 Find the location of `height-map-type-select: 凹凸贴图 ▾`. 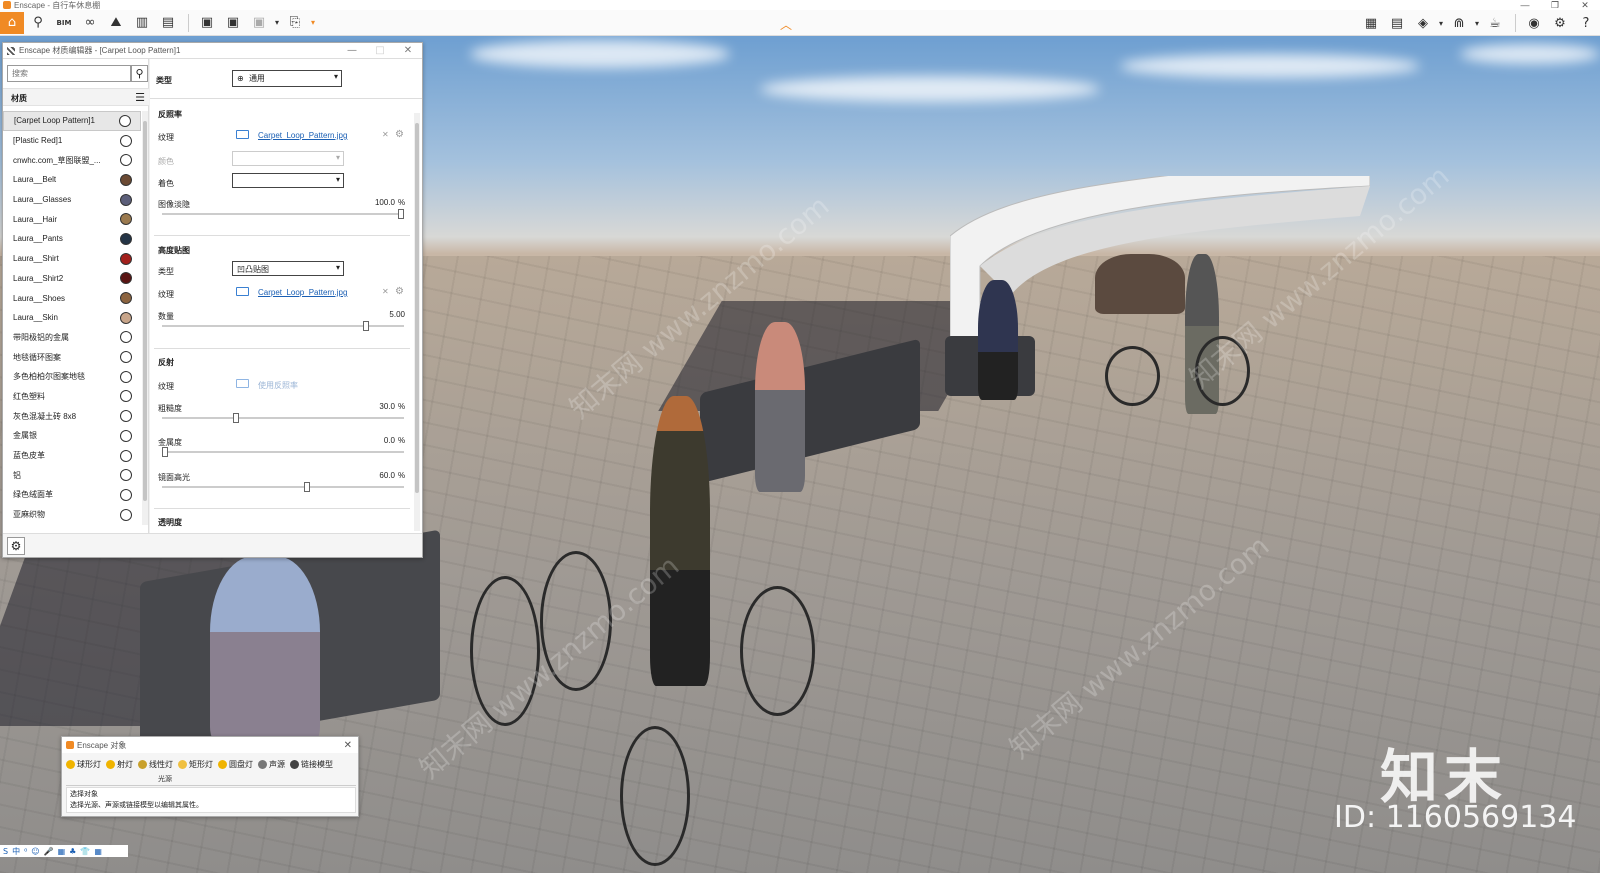

height-map-type-select: 凹凸贴图 ▾ is located at coordinates (288, 268).